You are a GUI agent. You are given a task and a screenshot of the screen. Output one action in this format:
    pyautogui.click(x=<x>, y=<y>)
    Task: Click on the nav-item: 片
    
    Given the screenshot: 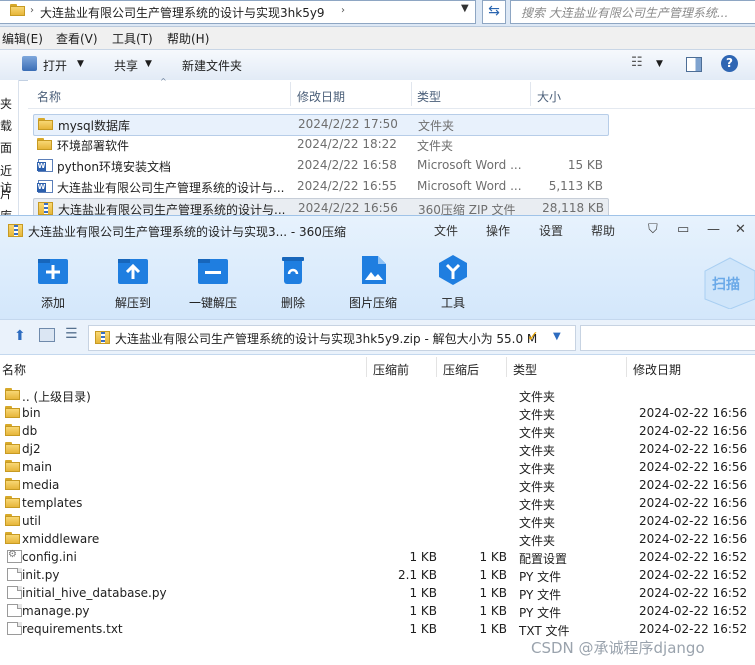 What is the action you would take?
    pyautogui.click(x=6, y=193)
    